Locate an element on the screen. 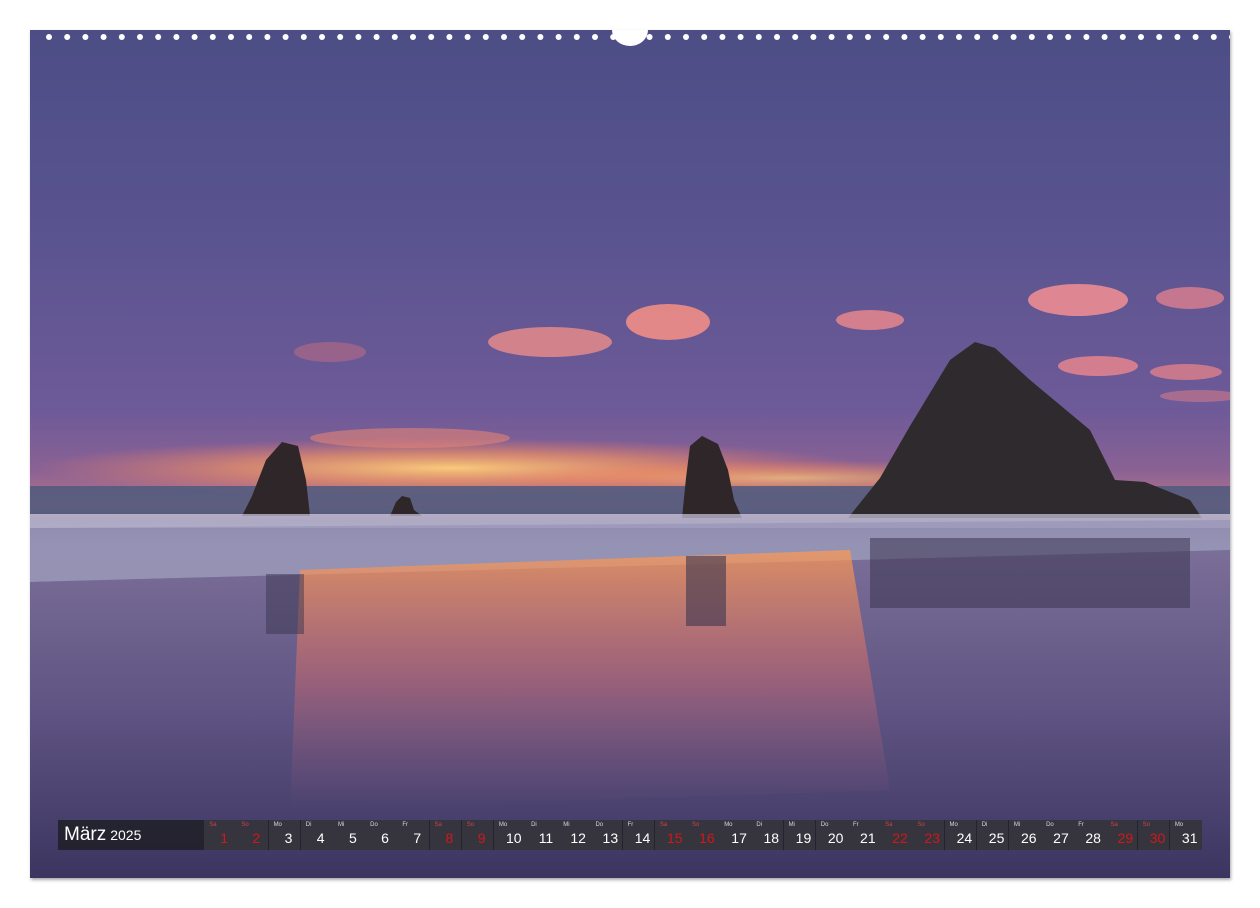 The image size is (1260, 908). day-number: 9 is located at coordinates (481, 838).